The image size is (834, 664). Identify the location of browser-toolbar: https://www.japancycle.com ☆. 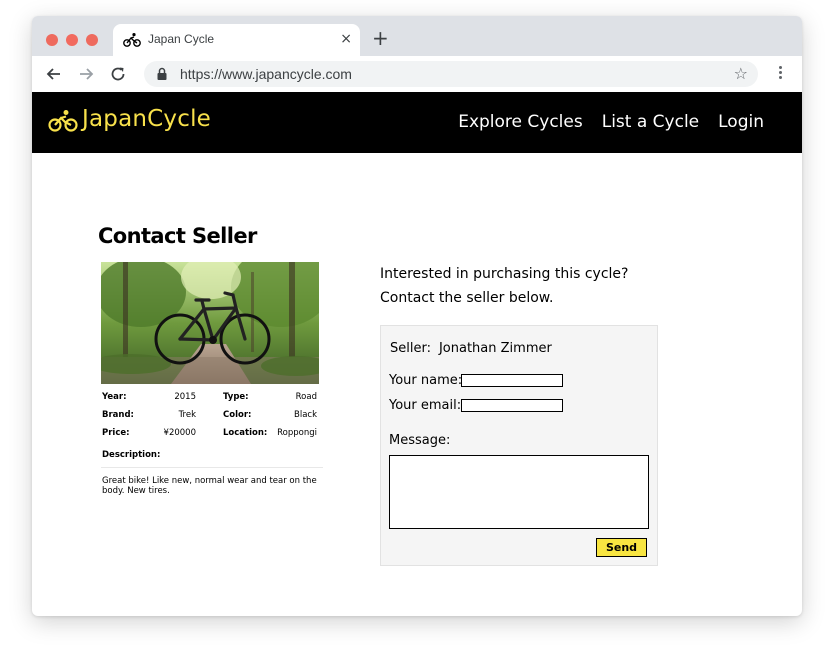
(417, 74).